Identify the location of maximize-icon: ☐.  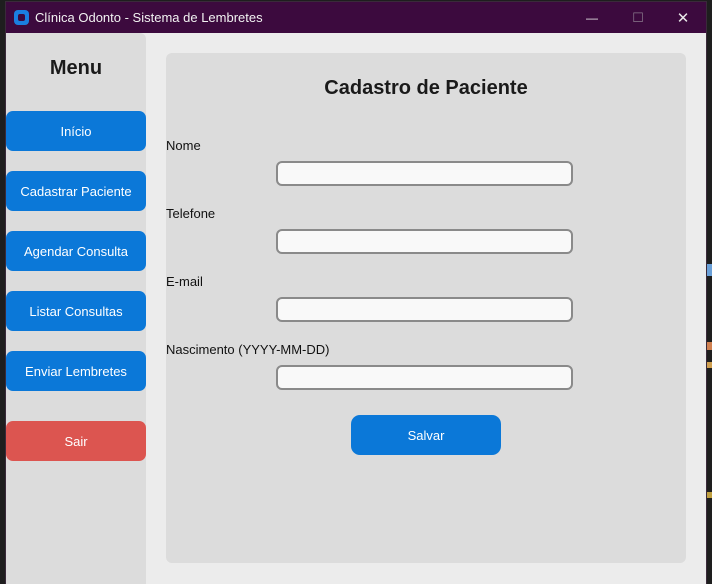
(638, 17).